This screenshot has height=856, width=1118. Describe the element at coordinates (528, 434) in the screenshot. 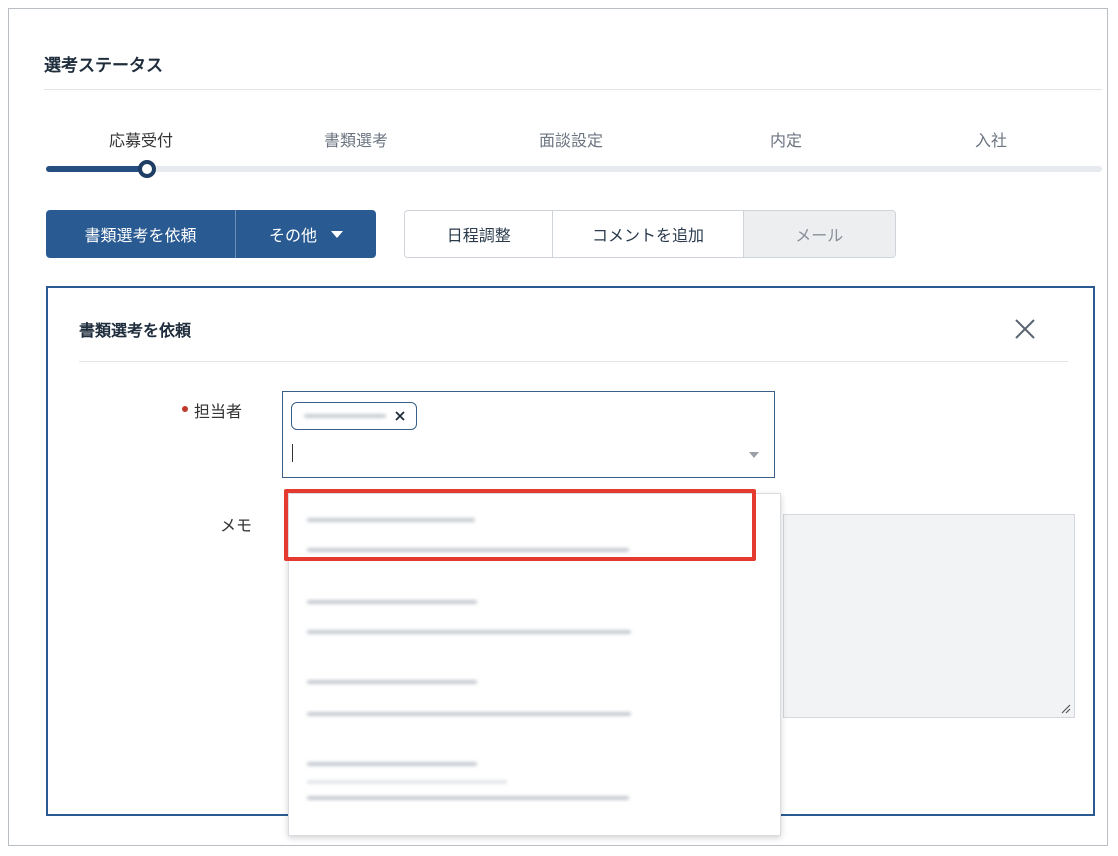

I see `assignee-select` at that location.